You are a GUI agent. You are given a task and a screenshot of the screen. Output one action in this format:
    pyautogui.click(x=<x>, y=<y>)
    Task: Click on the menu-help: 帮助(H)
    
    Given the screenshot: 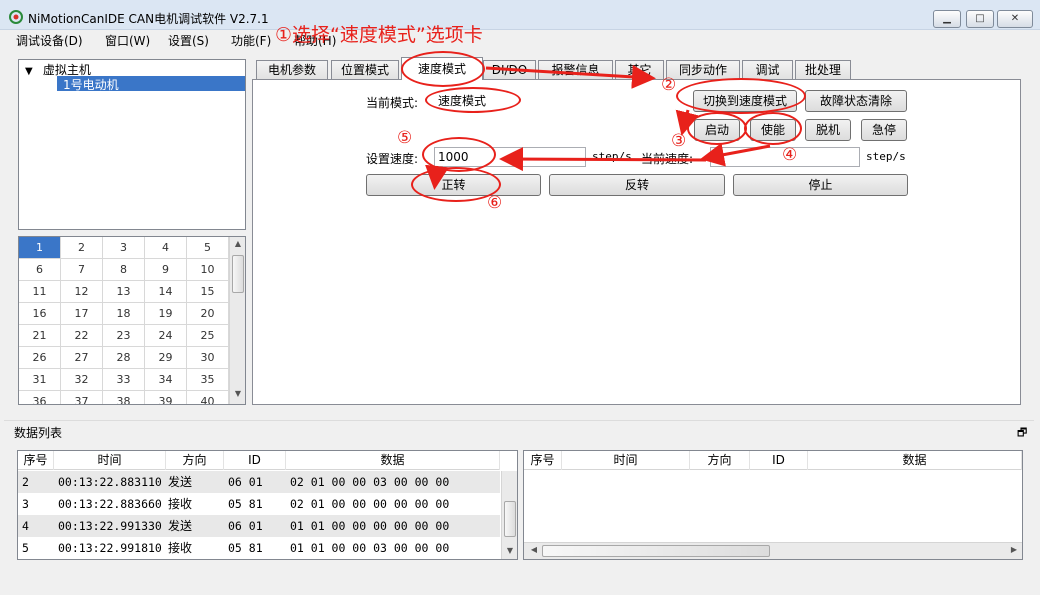 What is the action you would take?
    pyautogui.click(x=315, y=40)
    